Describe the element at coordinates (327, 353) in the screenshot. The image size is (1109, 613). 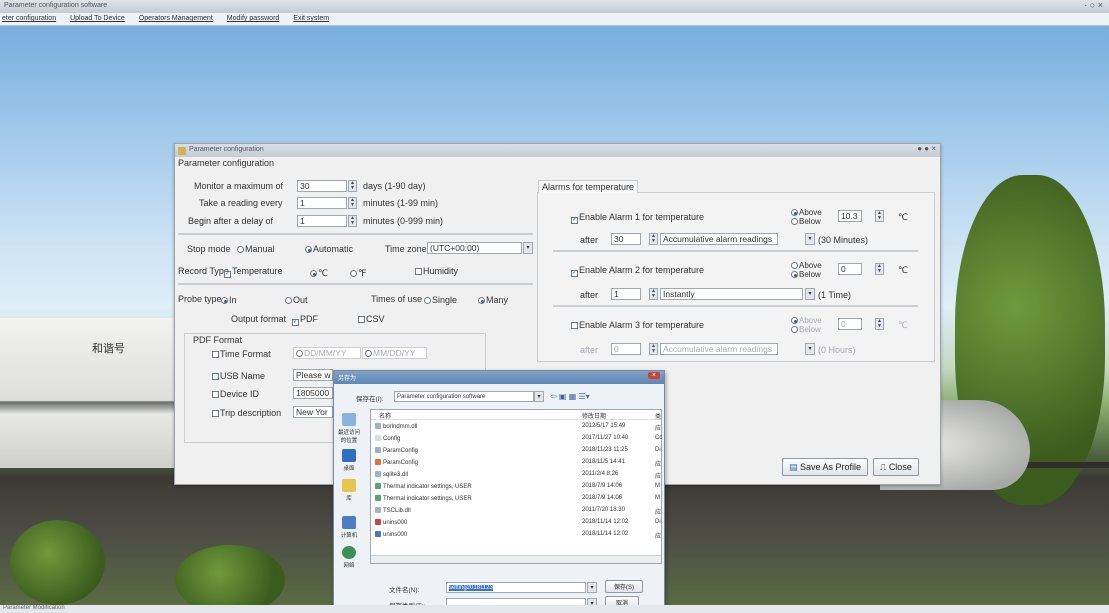
I see `time-format-ddmmyy-radio: DD/MM/YY` at that location.